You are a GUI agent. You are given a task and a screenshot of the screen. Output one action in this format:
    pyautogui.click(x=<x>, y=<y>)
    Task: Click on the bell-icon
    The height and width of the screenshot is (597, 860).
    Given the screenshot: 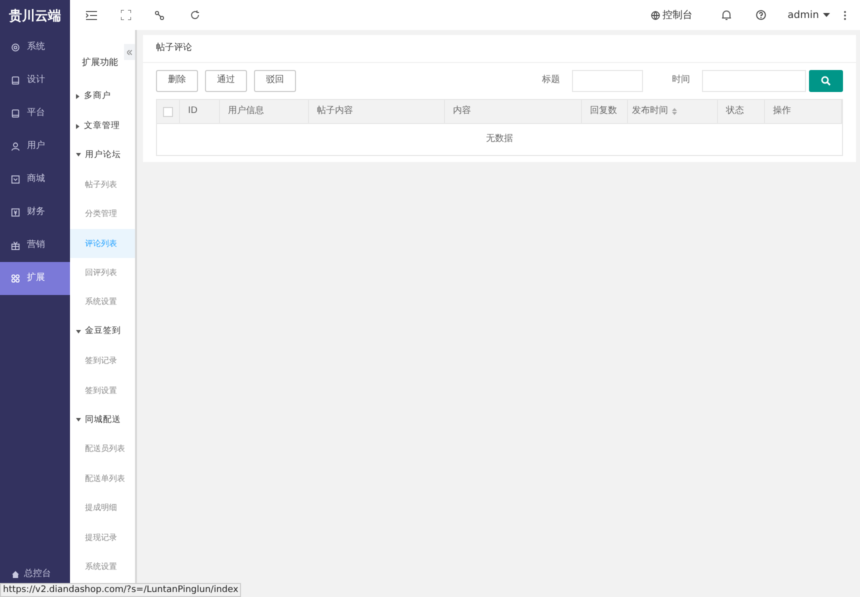 What is the action you would take?
    pyautogui.click(x=726, y=15)
    